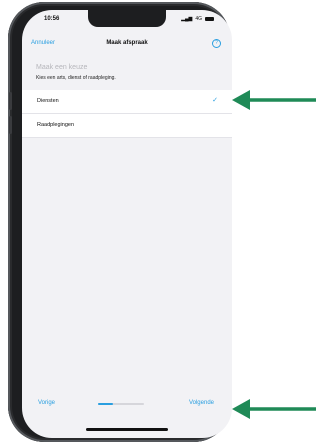 The width and height of the screenshot is (320, 445). I want to click on bottom-navigation: Vorige Volgende, so click(127, 409).